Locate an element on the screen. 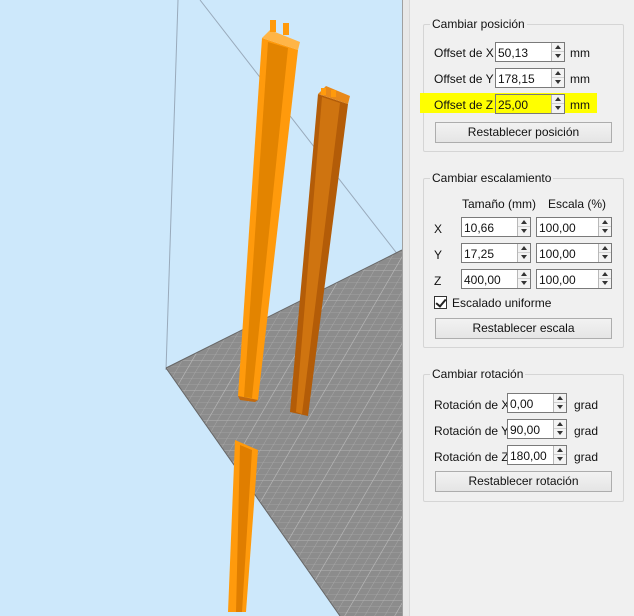 This screenshot has height=616, width=634. offset-y-label: Offset de Y is located at coordinates (464, 79).